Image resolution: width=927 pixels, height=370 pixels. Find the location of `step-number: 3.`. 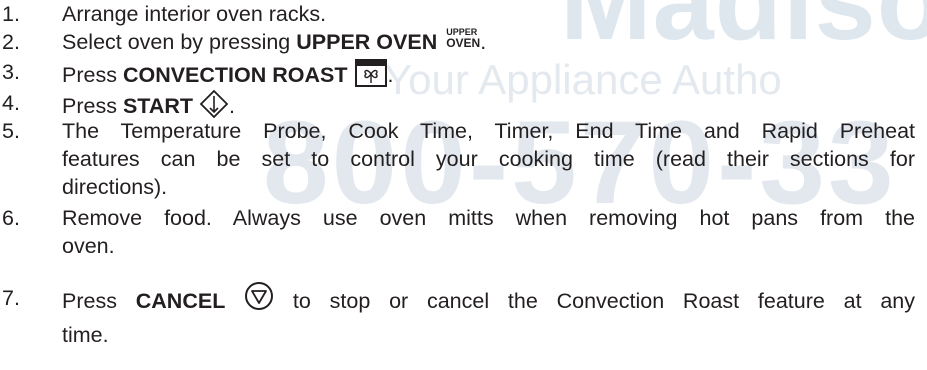

step-number: 3. is located at coordinates (11, 72).